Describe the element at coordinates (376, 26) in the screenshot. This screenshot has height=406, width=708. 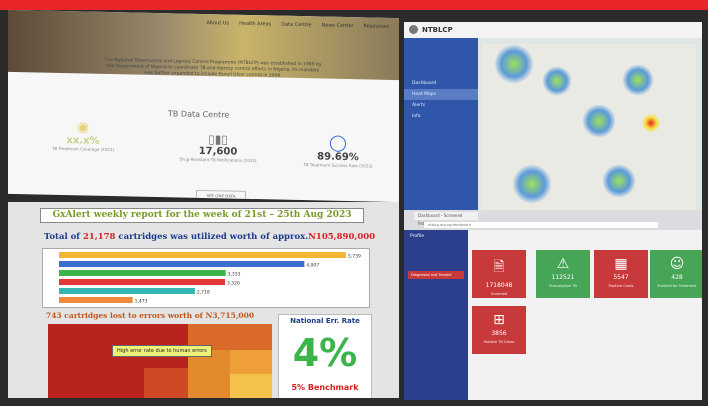
I see `nav-resources: Resources` at that location.